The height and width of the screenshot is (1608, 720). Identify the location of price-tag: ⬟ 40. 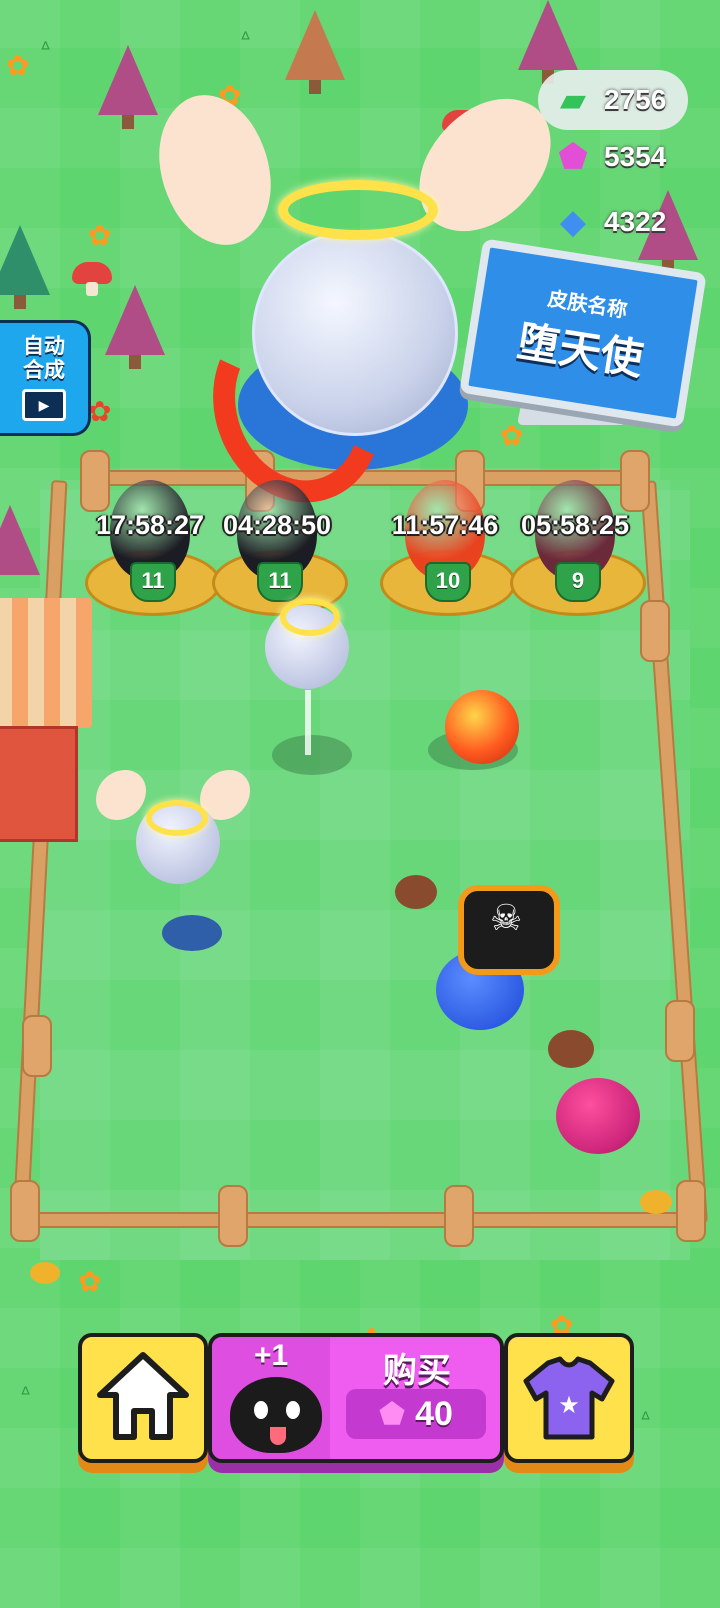
(416, 1414).